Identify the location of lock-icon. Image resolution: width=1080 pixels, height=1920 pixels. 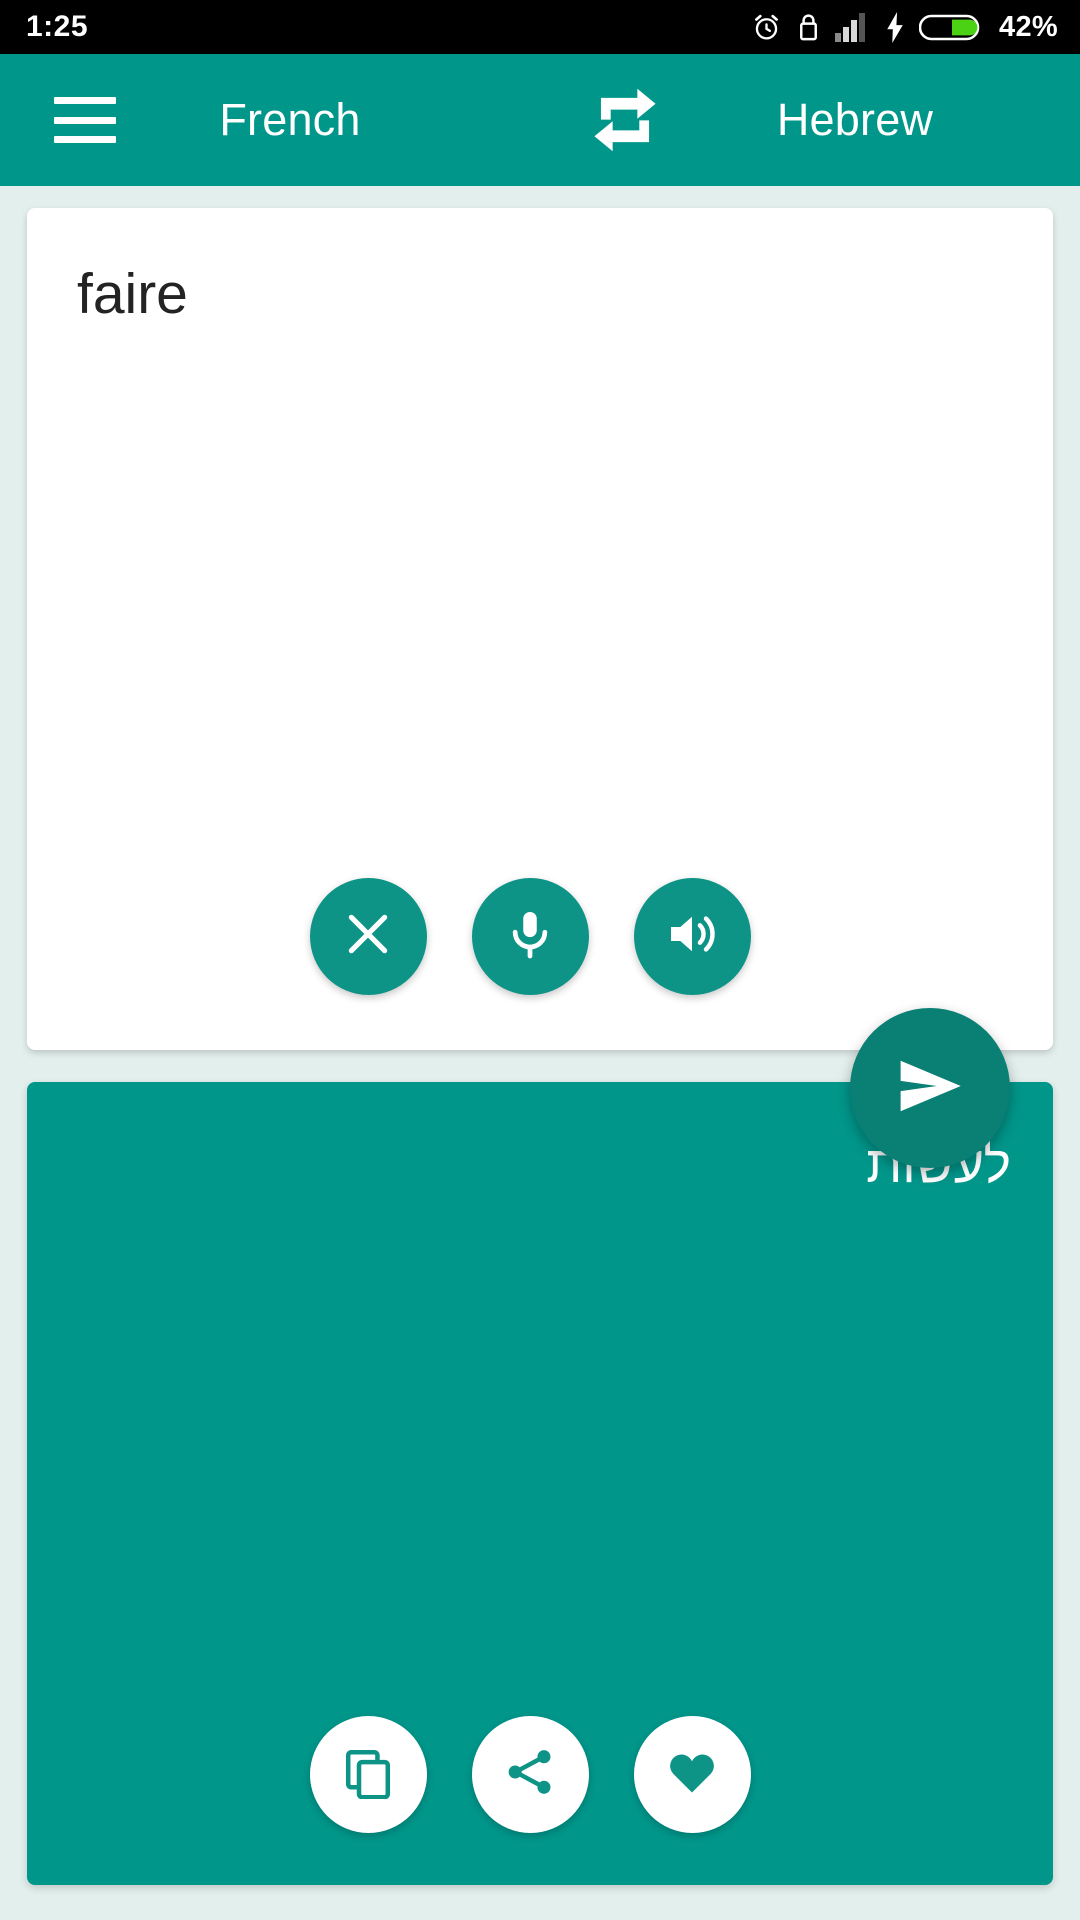
(808, 27).